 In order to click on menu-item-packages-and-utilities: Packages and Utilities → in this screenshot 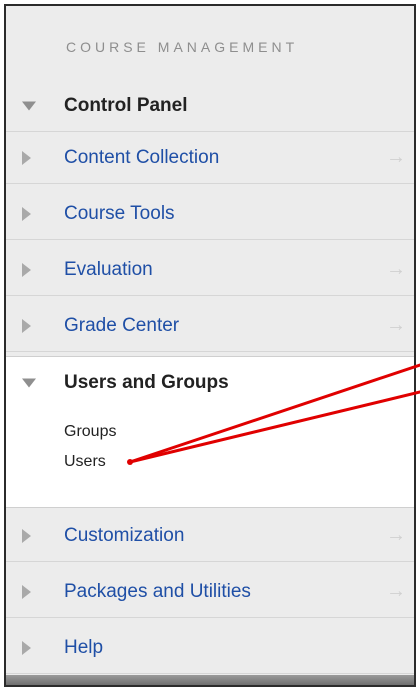, I will do `click(210, 592)`.